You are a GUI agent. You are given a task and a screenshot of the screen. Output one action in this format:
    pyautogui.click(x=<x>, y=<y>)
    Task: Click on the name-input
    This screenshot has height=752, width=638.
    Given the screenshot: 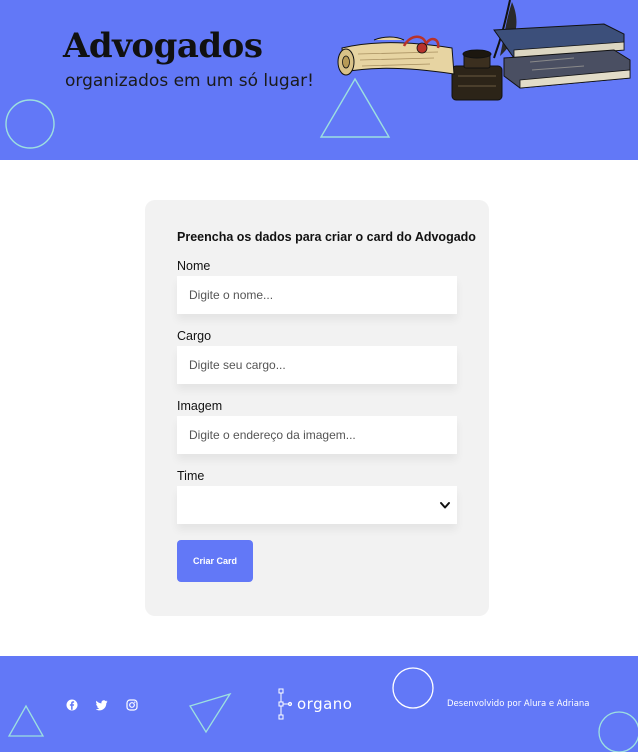 What is the action you would take?
    pyautogui.click(x=317, y=295)
    